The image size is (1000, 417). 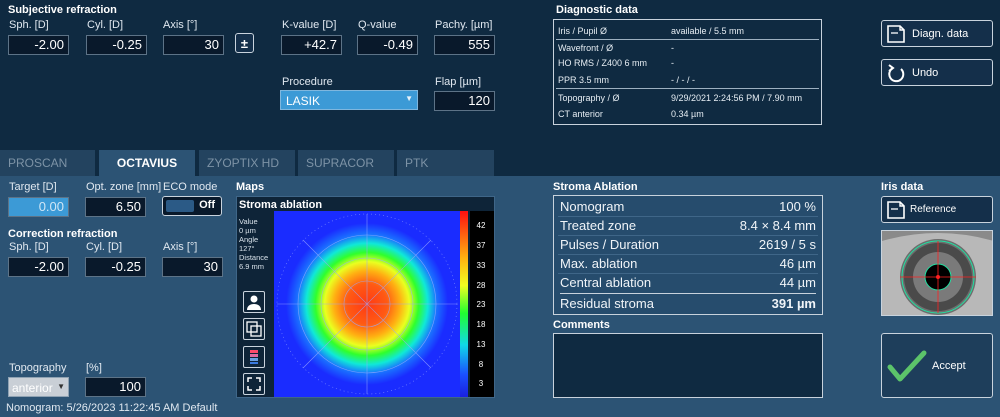 What do you see at coordinates (180, 247) in the screenshot?
I see `corr-axis-label: Axis [°]` at bounding box center [180, 247].